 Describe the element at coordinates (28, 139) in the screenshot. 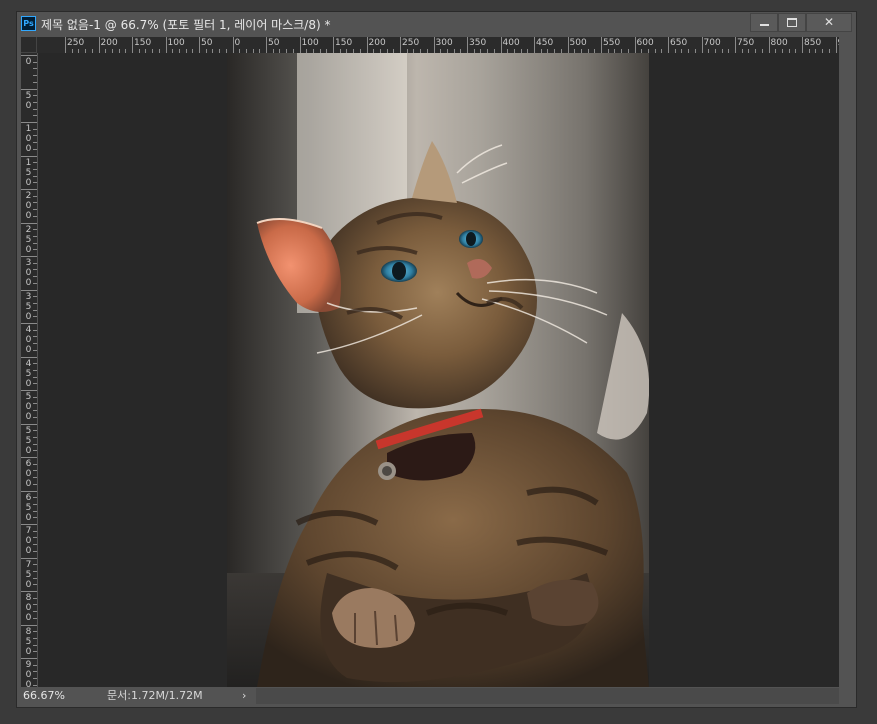

I see `ruler-v-label: 100` at that location.